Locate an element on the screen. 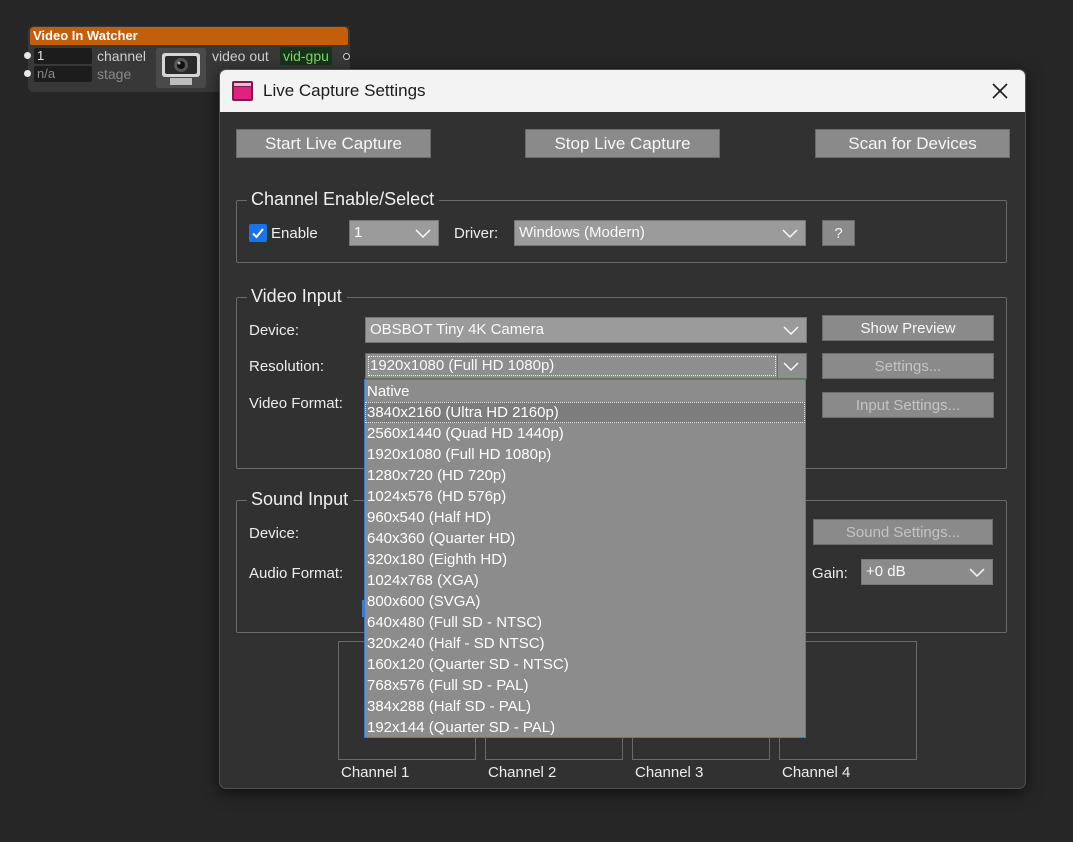 The image size is (1073, 842). audio-format-label: Audio Format: is located at coordinates (296, 573).